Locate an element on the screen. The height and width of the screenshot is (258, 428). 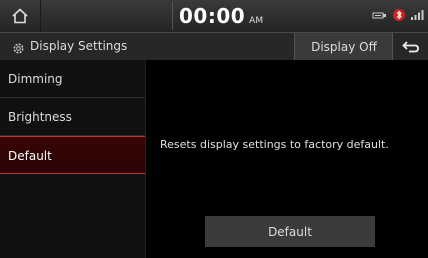
sidebar-item-default: Default is located at coordinates (72, 155).